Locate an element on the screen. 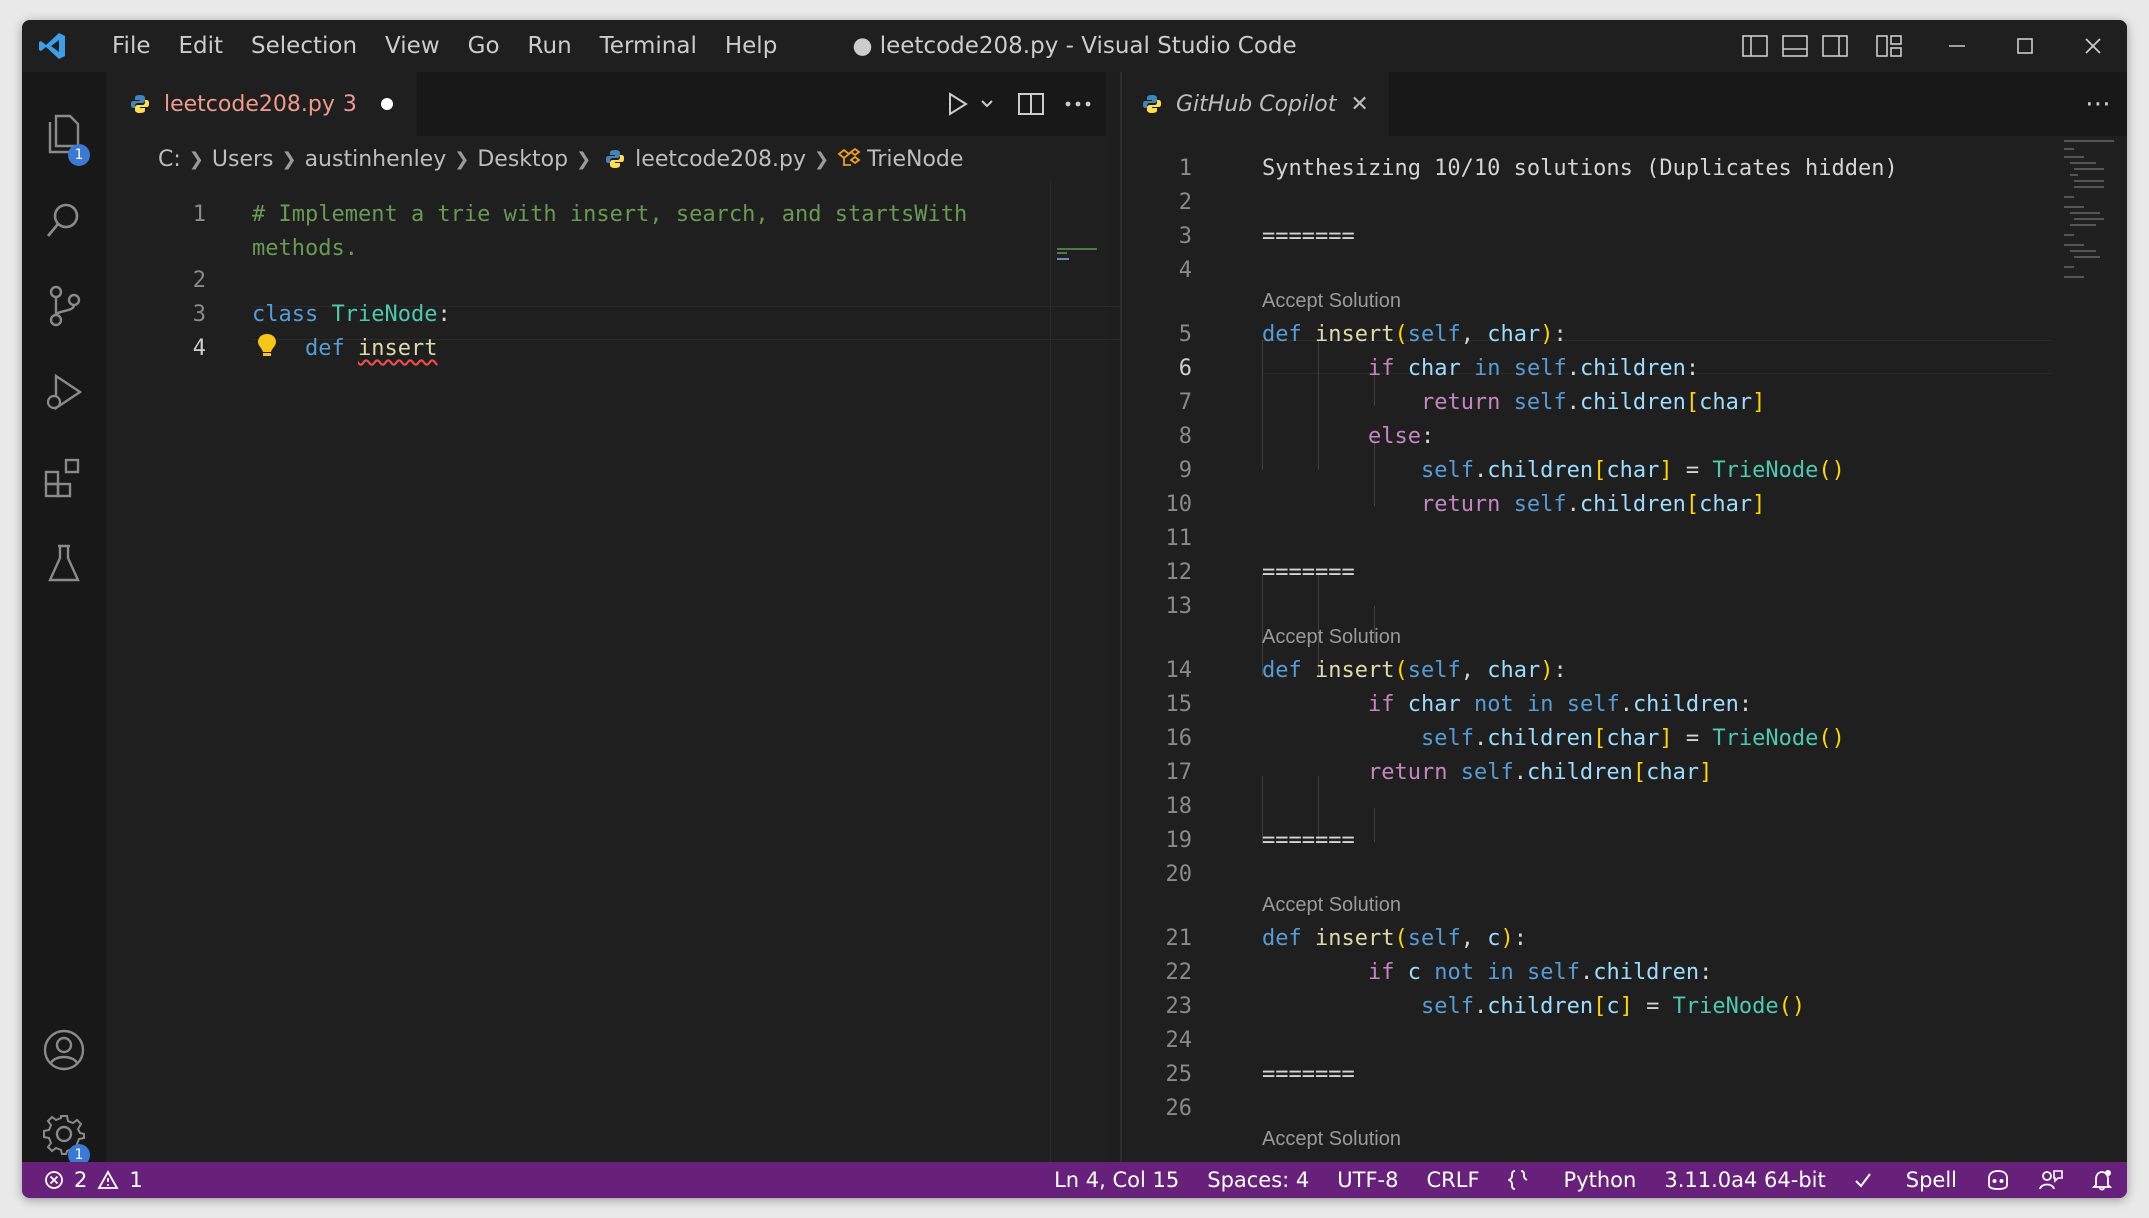  run-icon is located at coordinates (972, 104).